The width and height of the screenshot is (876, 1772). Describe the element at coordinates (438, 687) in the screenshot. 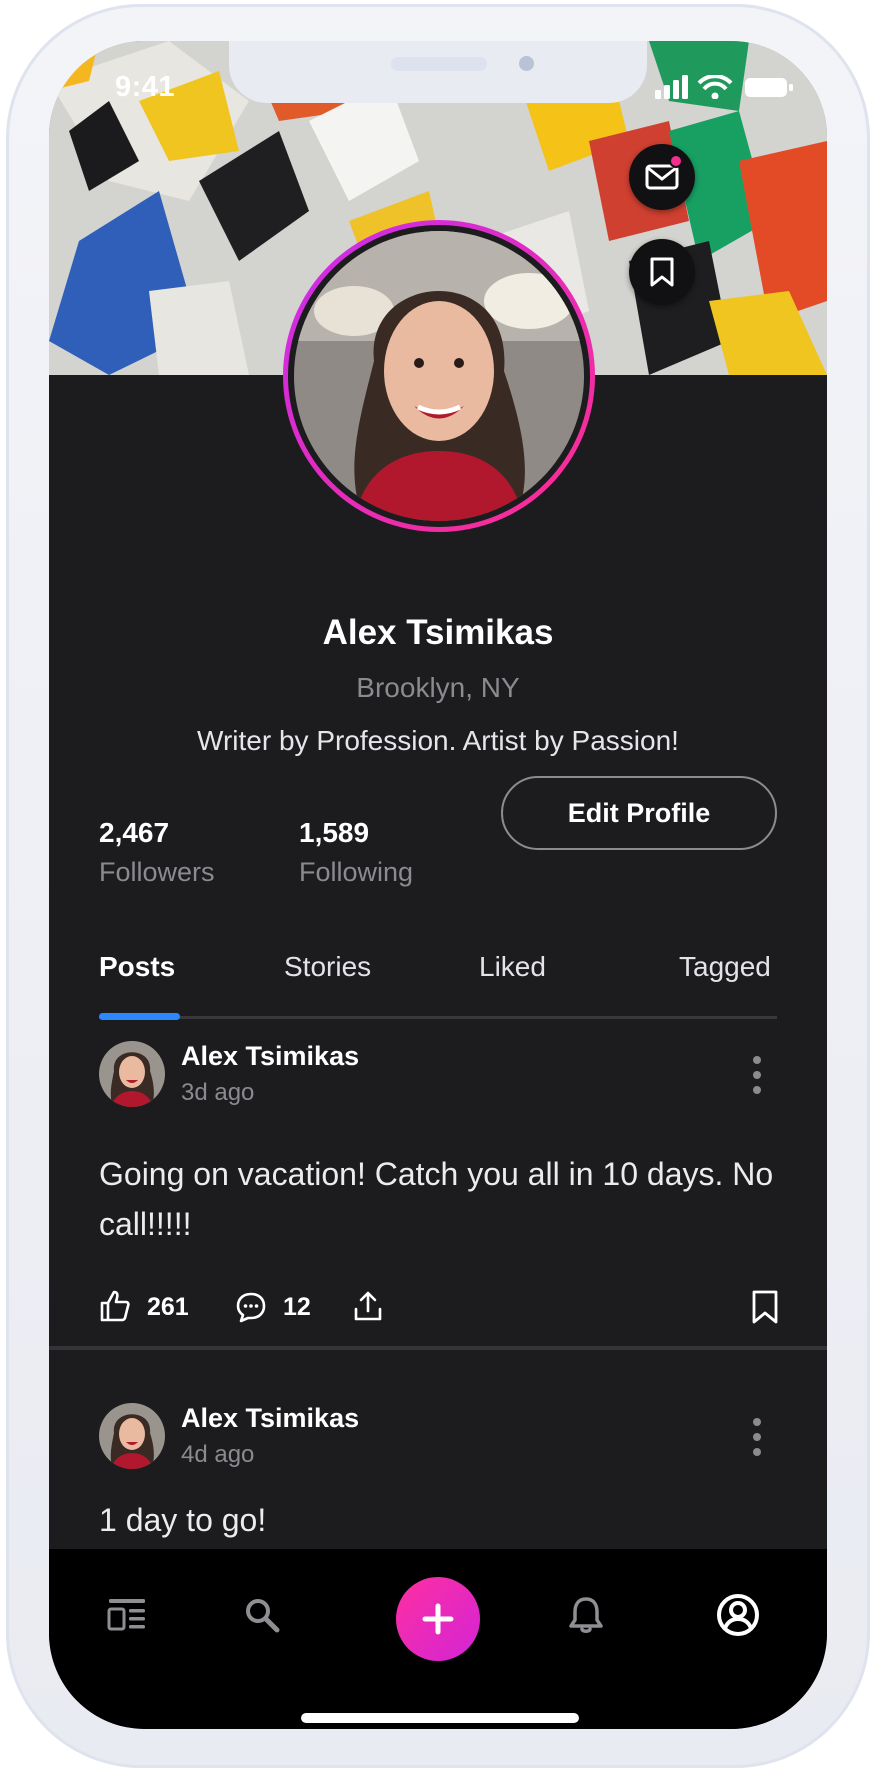

I see `profile-location: Brooklyn, NY` at that location.